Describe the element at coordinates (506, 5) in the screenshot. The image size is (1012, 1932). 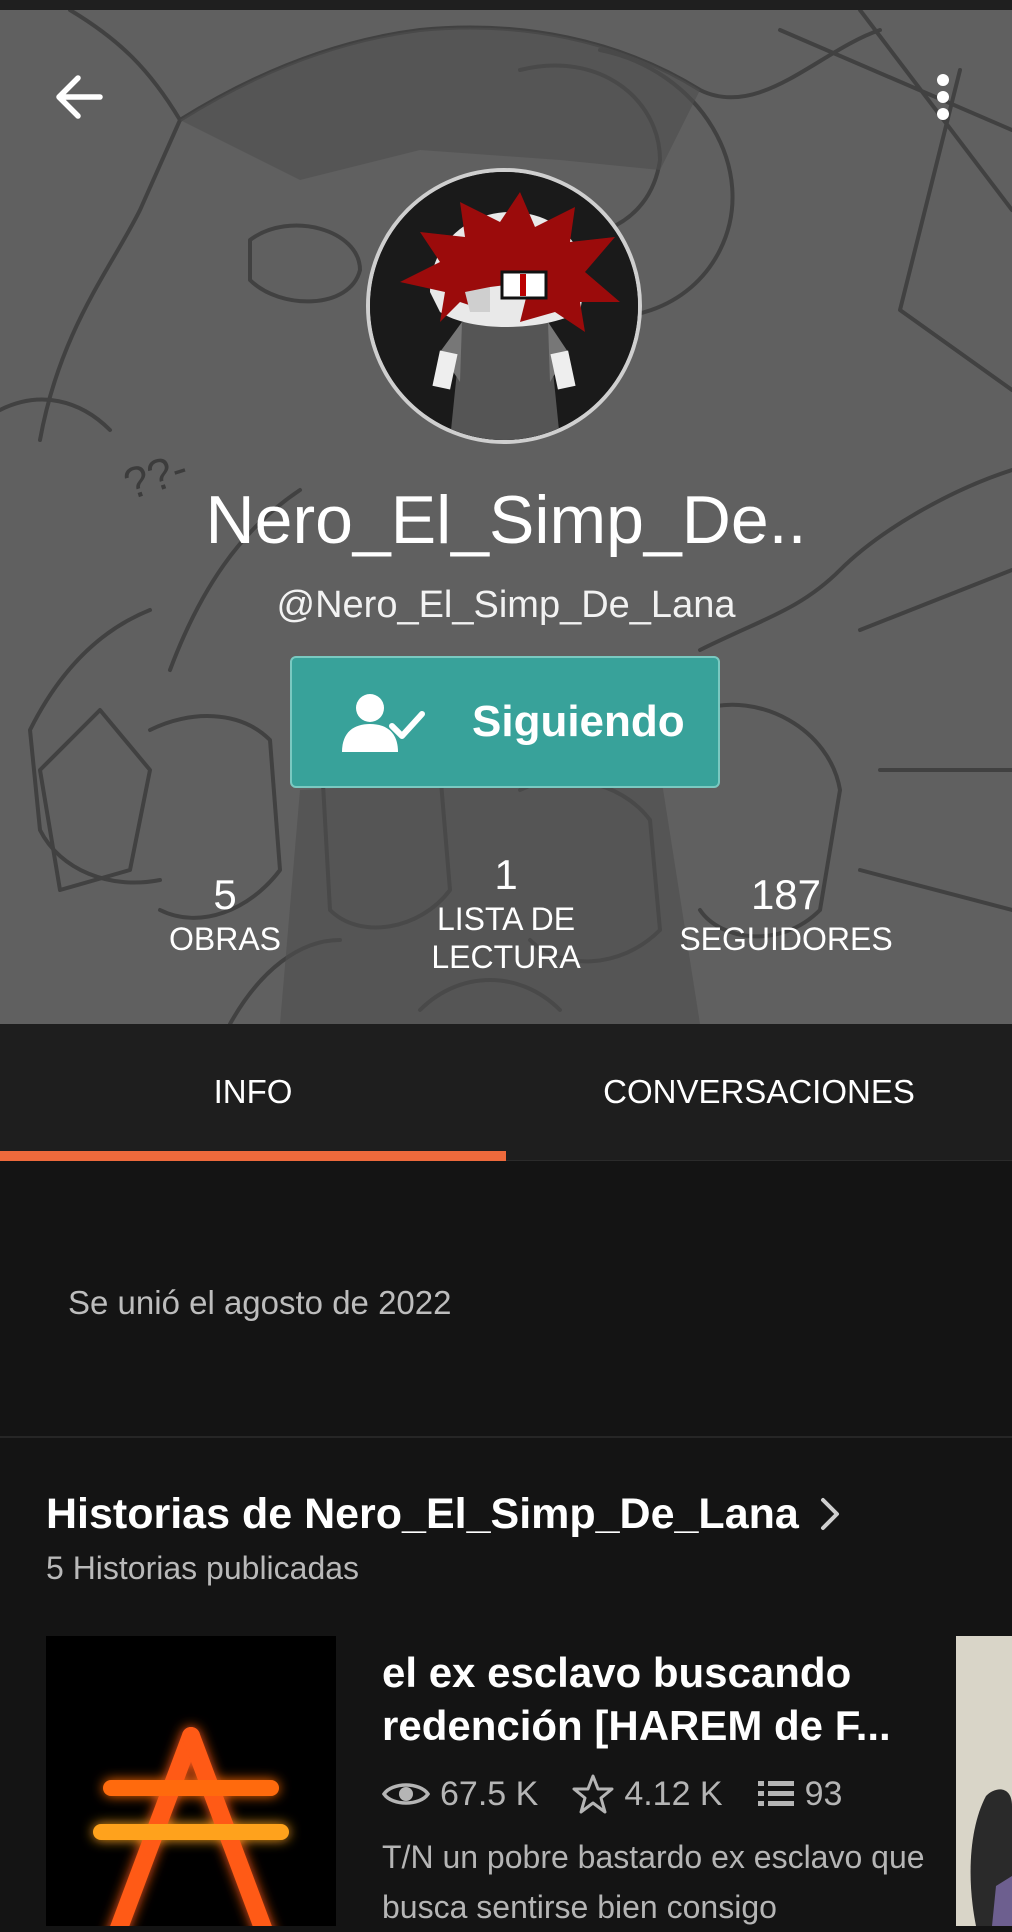
I see `status-bar` at that location.